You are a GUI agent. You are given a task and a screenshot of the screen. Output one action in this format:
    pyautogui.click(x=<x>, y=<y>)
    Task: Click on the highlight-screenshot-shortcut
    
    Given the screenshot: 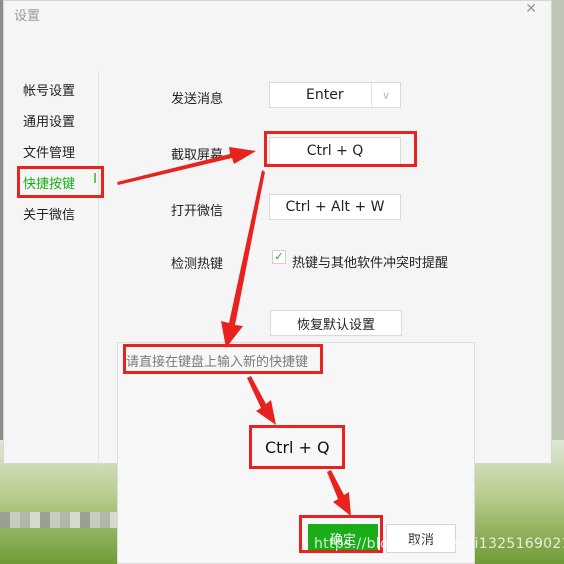 What is the action you would take?
    pyautogui.click(x=340, y=149)
    